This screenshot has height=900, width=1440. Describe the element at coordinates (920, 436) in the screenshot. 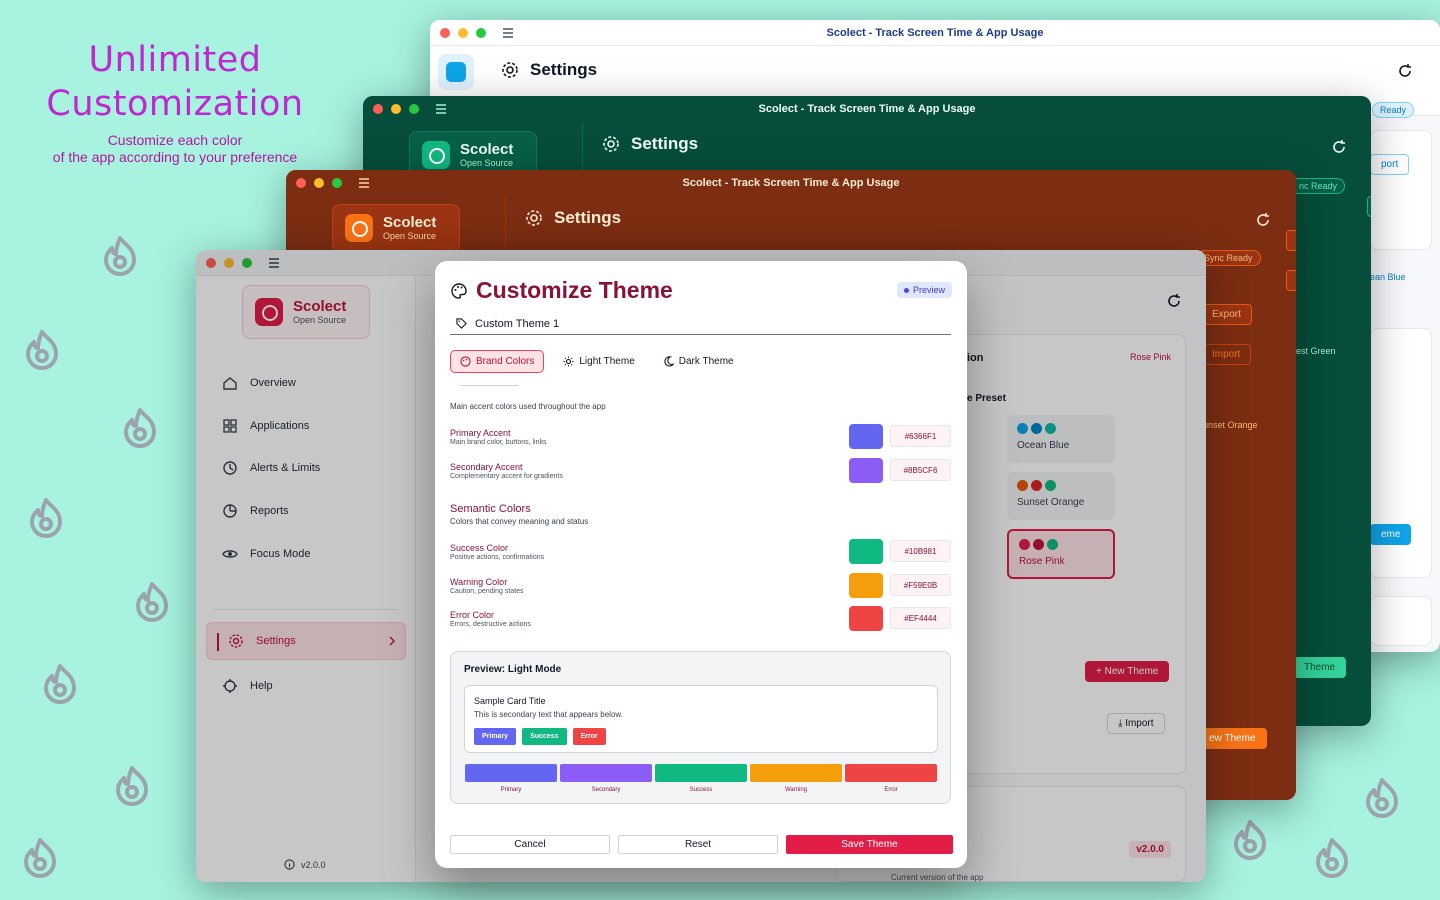

I see `hex-input: #6366F1` at that location.